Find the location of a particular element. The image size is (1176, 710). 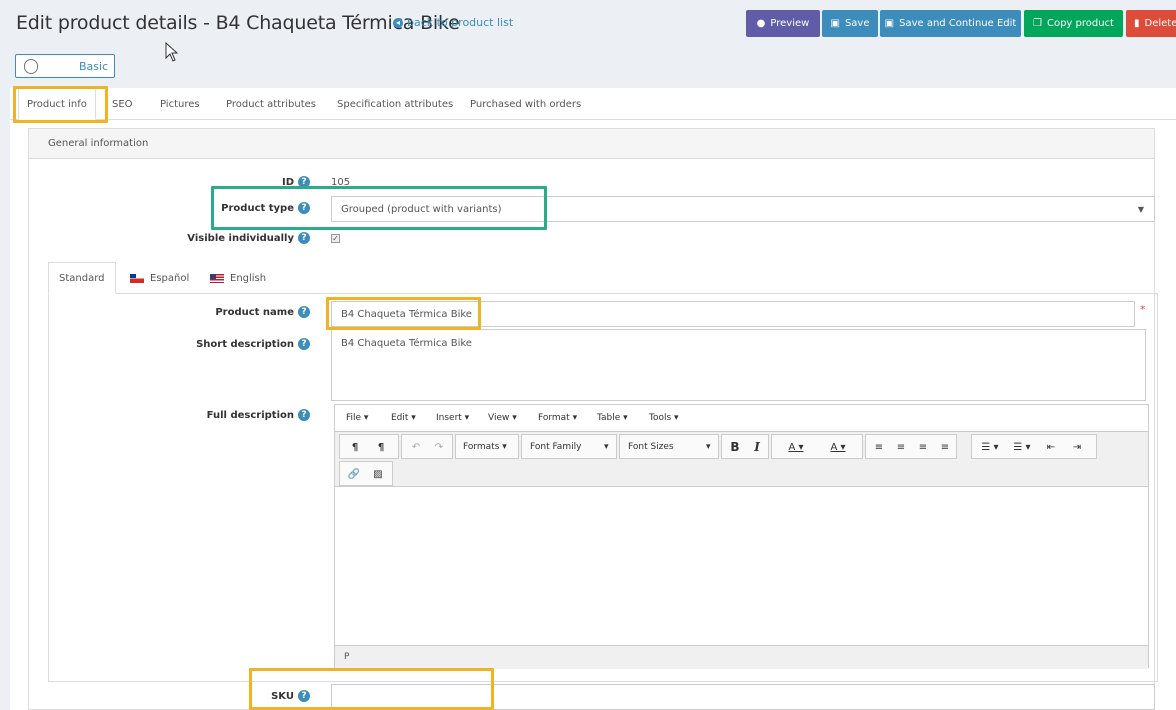

id-value: 105 is located at coordinates (341, 182).